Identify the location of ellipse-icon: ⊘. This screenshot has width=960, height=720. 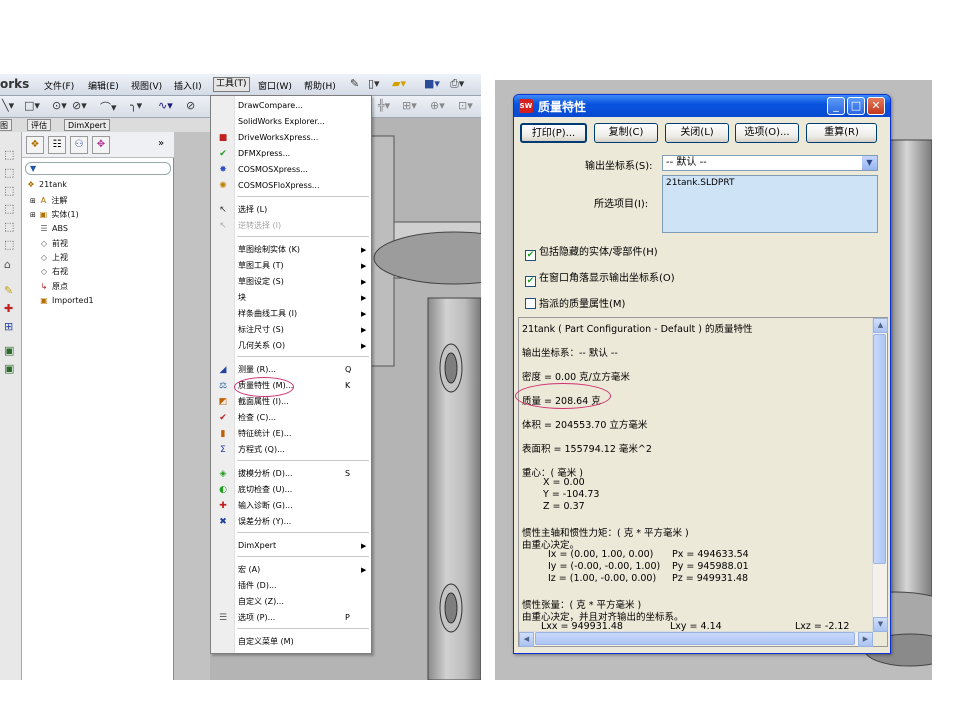
(190, 105).